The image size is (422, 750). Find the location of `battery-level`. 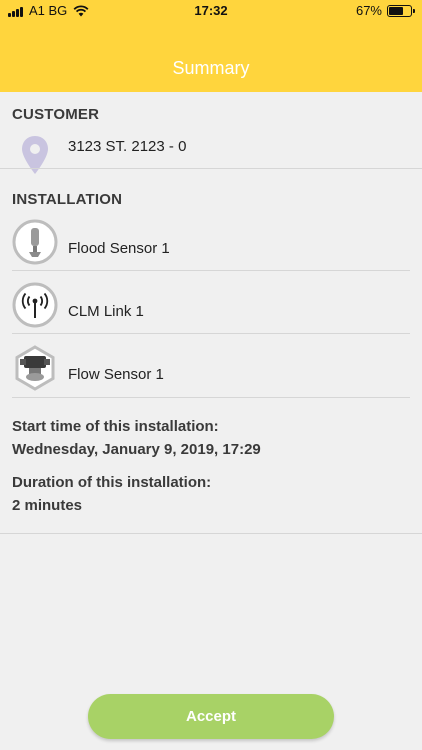

battery-level is located at coordinates (396, 10).